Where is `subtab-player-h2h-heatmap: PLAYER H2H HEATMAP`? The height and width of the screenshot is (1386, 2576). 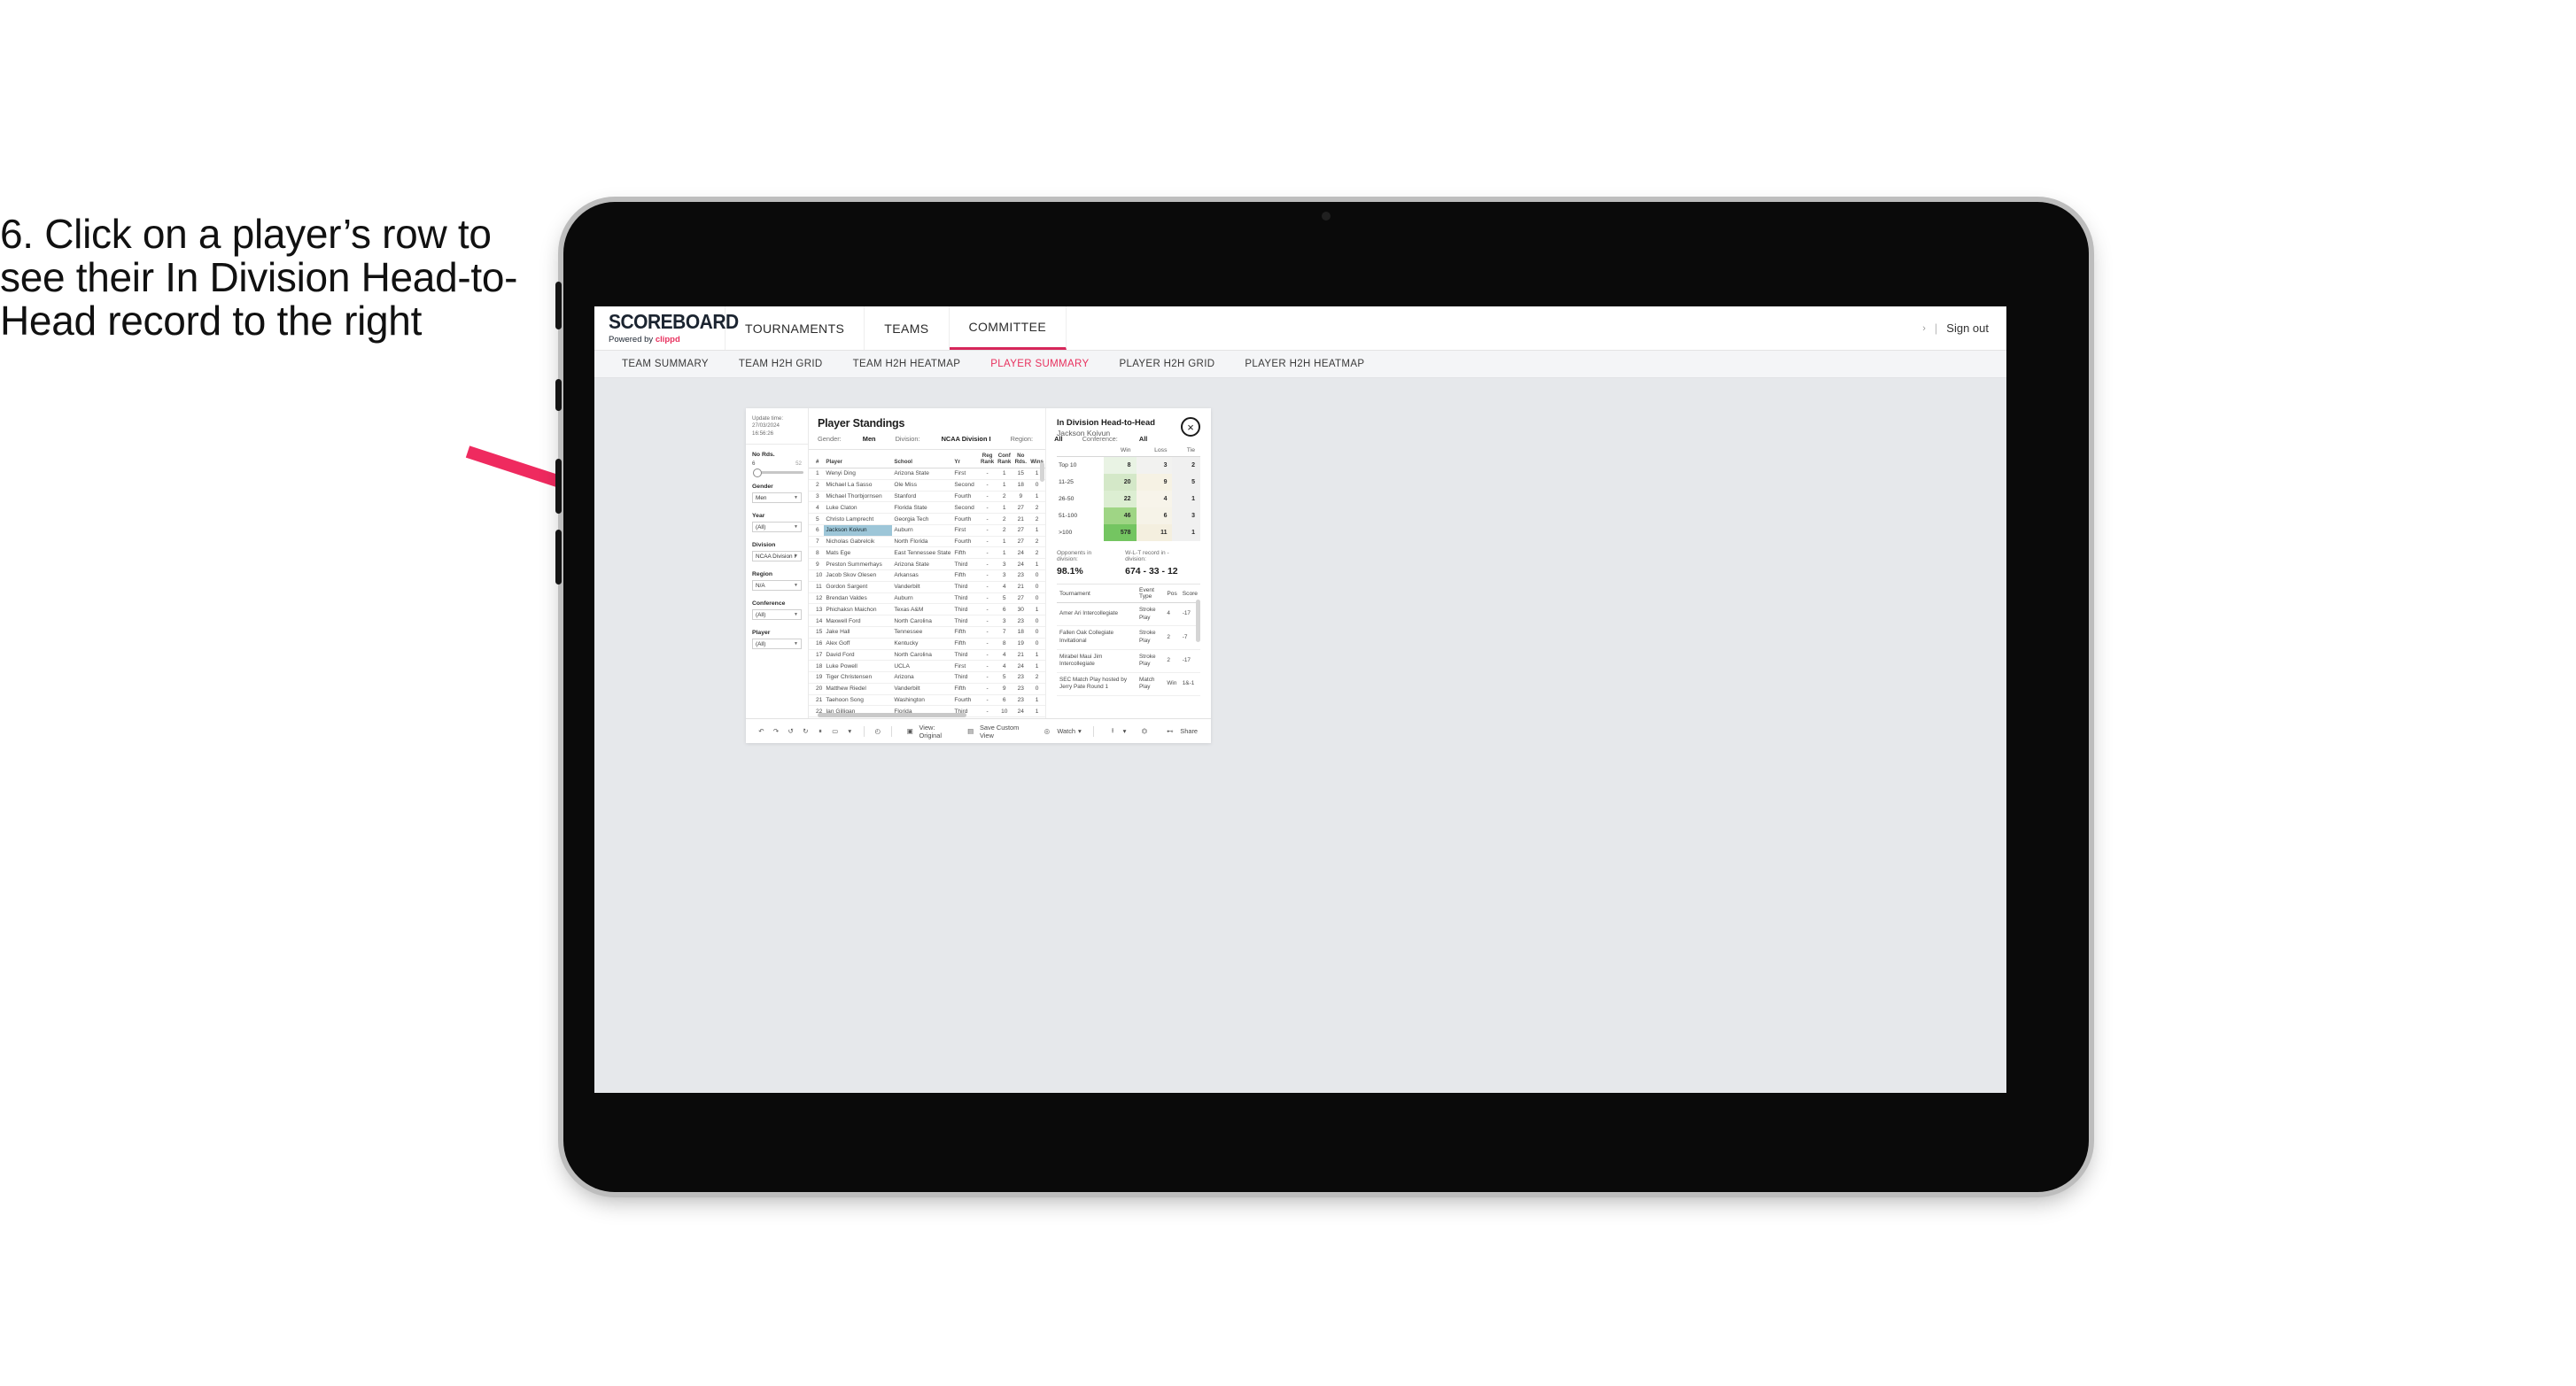
subtab-player-h2h-heatmap: PLAYER H2H HEATMAP is located at coordinates (1304, 364).